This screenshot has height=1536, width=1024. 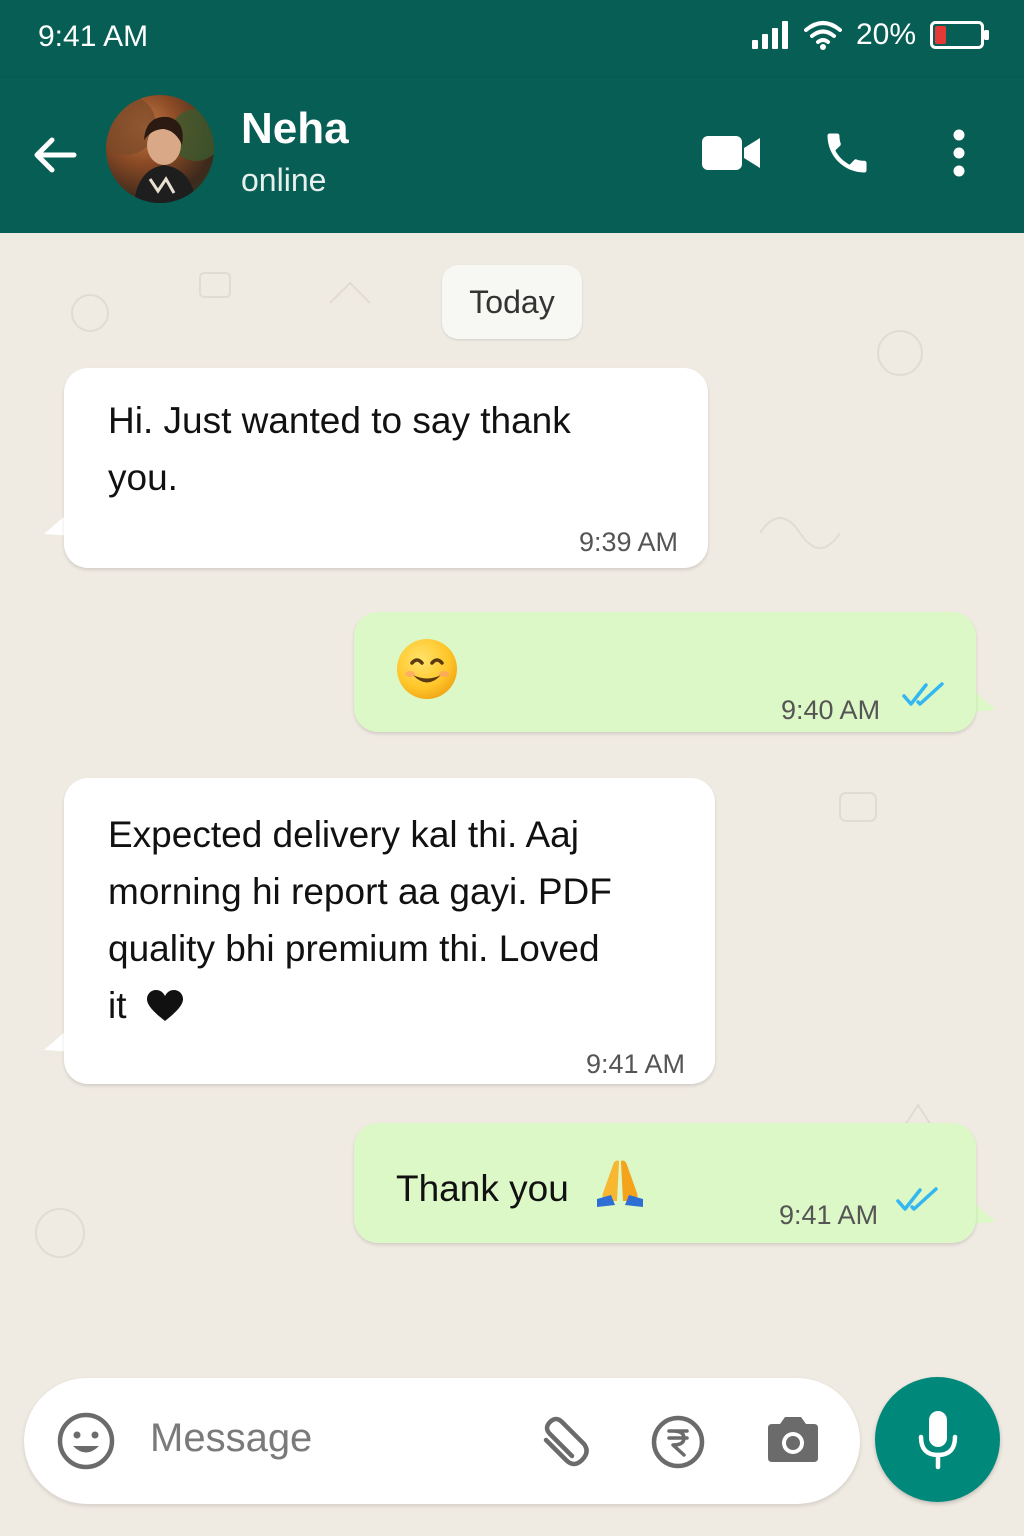 I want to click on chat-header: Neha online, so click(x=512, y=155).